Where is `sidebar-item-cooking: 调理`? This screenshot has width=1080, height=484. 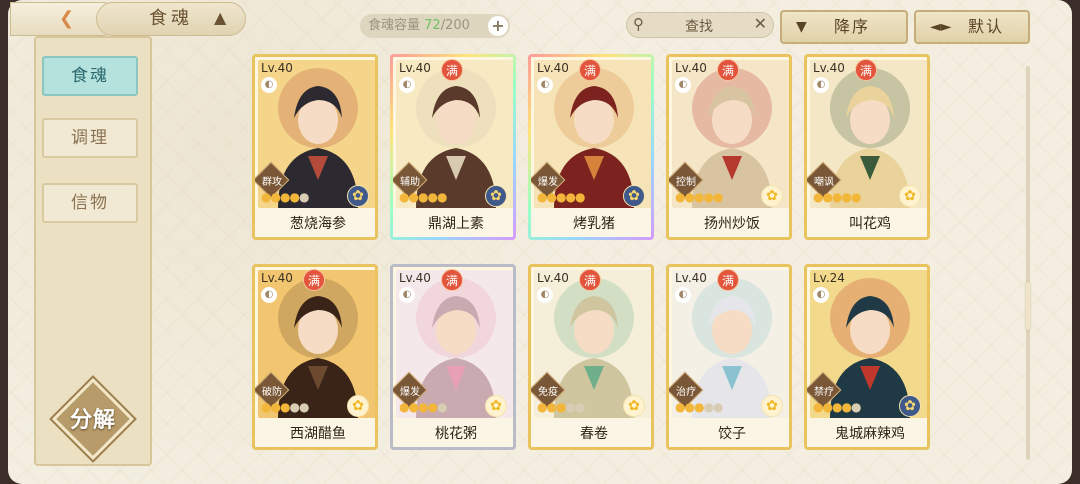
sidebar-item-cooking: 调理 is located at coordinates (90, 138).